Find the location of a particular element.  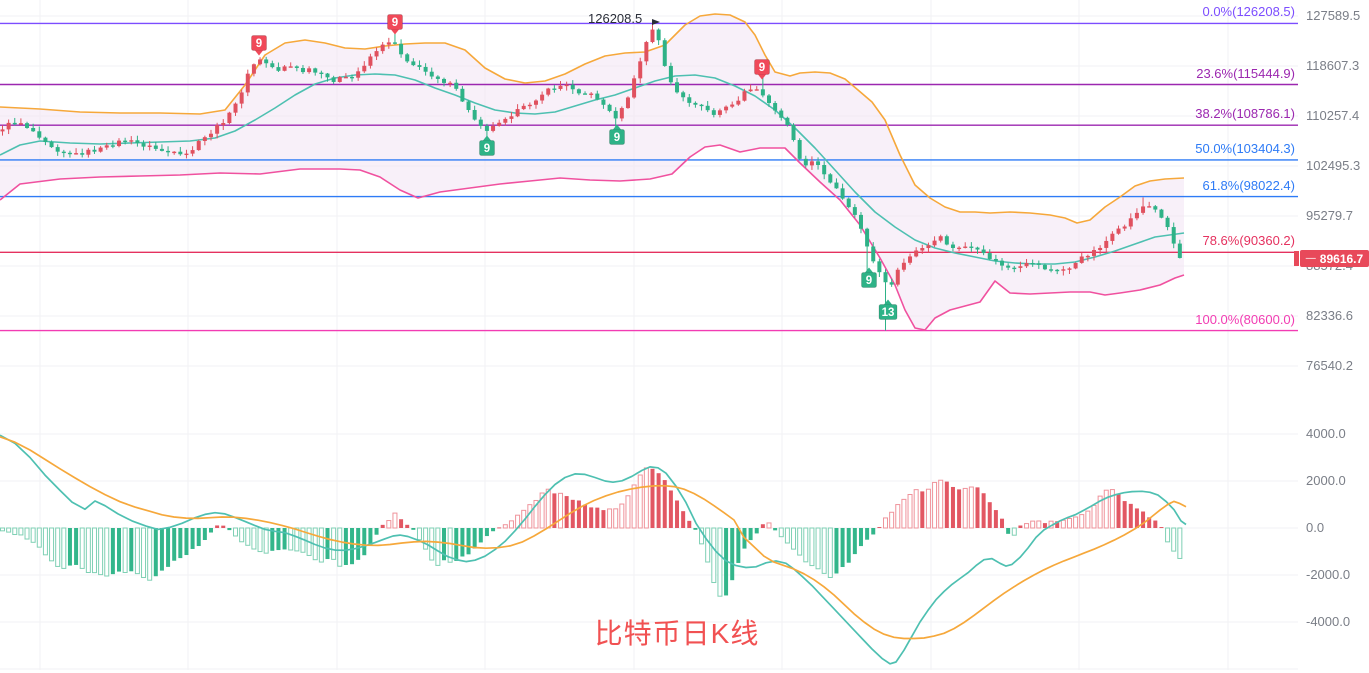

fib-level-label: 0.0%(126208.5) is located at coordinates (1248, 12).